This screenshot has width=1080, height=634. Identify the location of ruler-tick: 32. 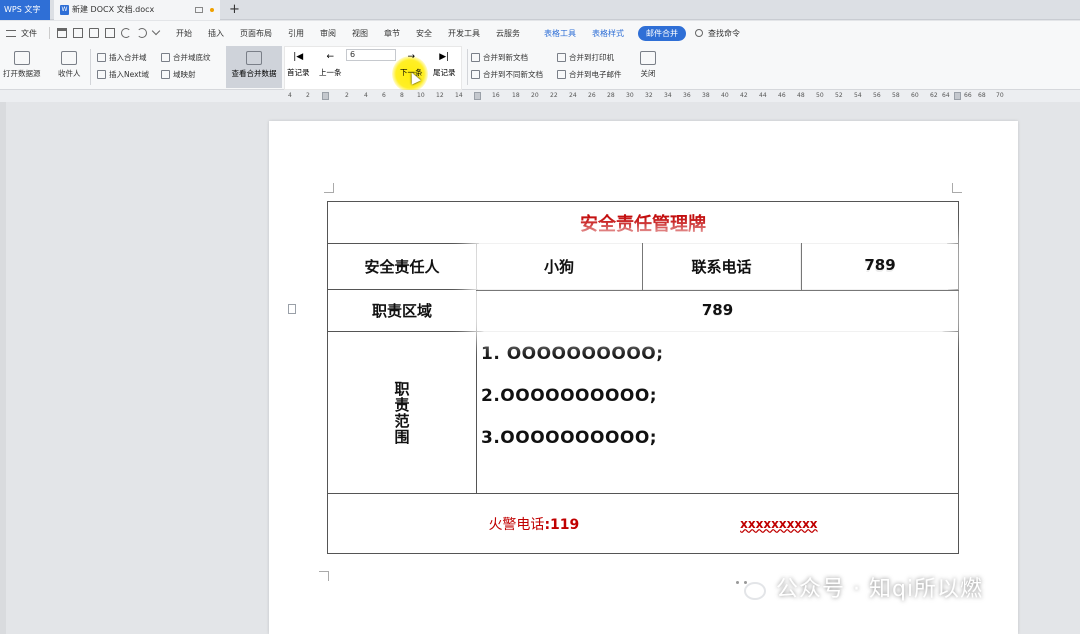
(649, 95).